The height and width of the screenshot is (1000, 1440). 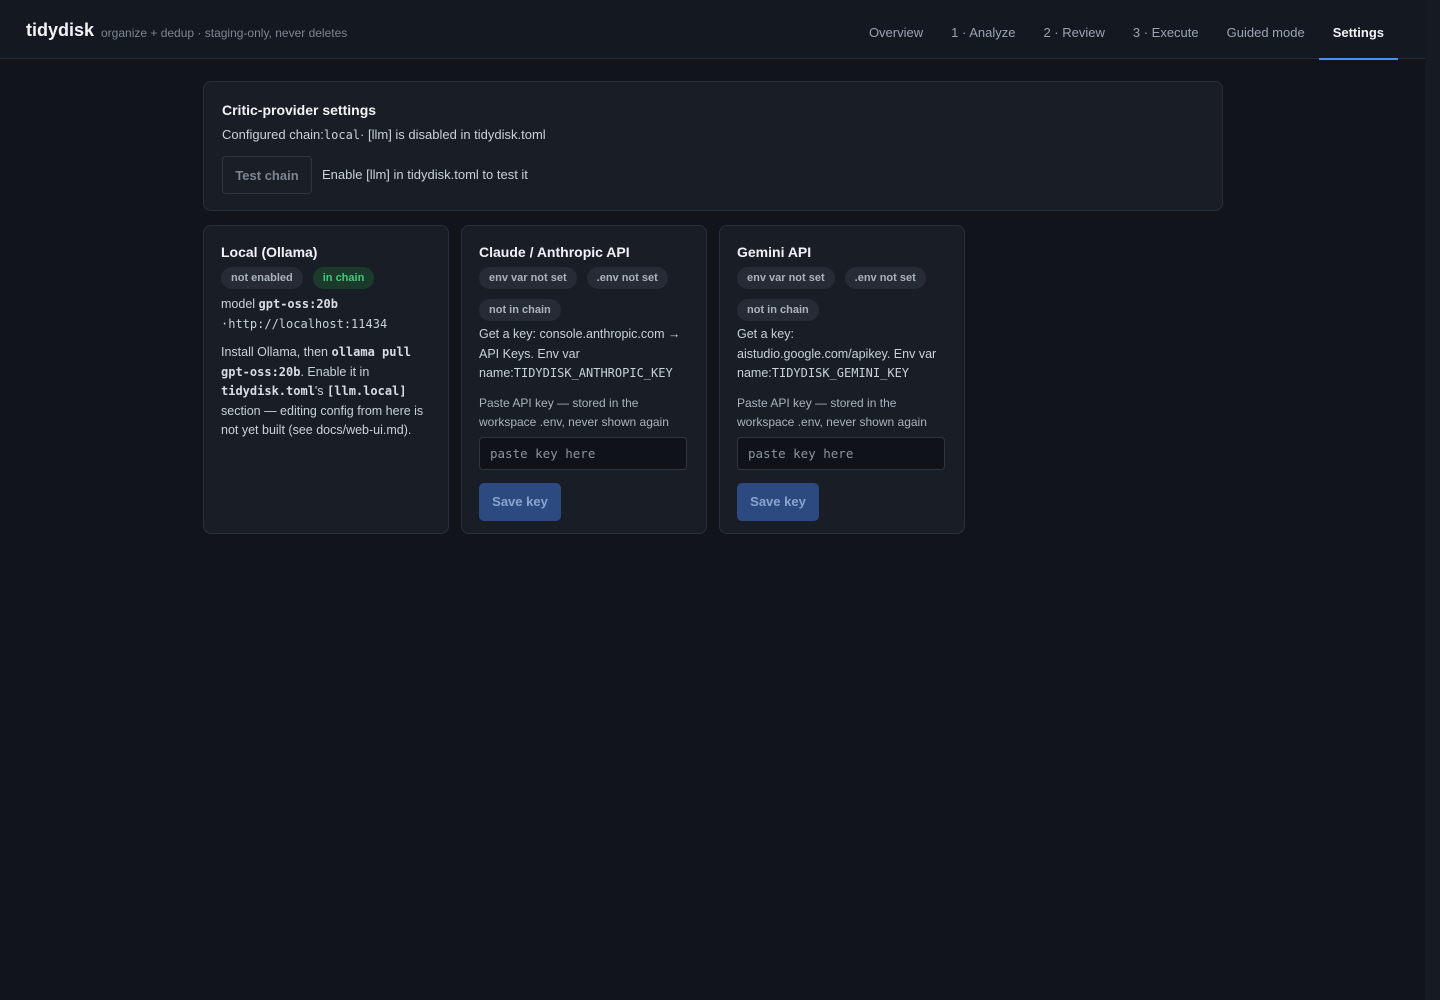 I want to click on status-badge-not-enabled: not enabled, so click(x=262, y=278).